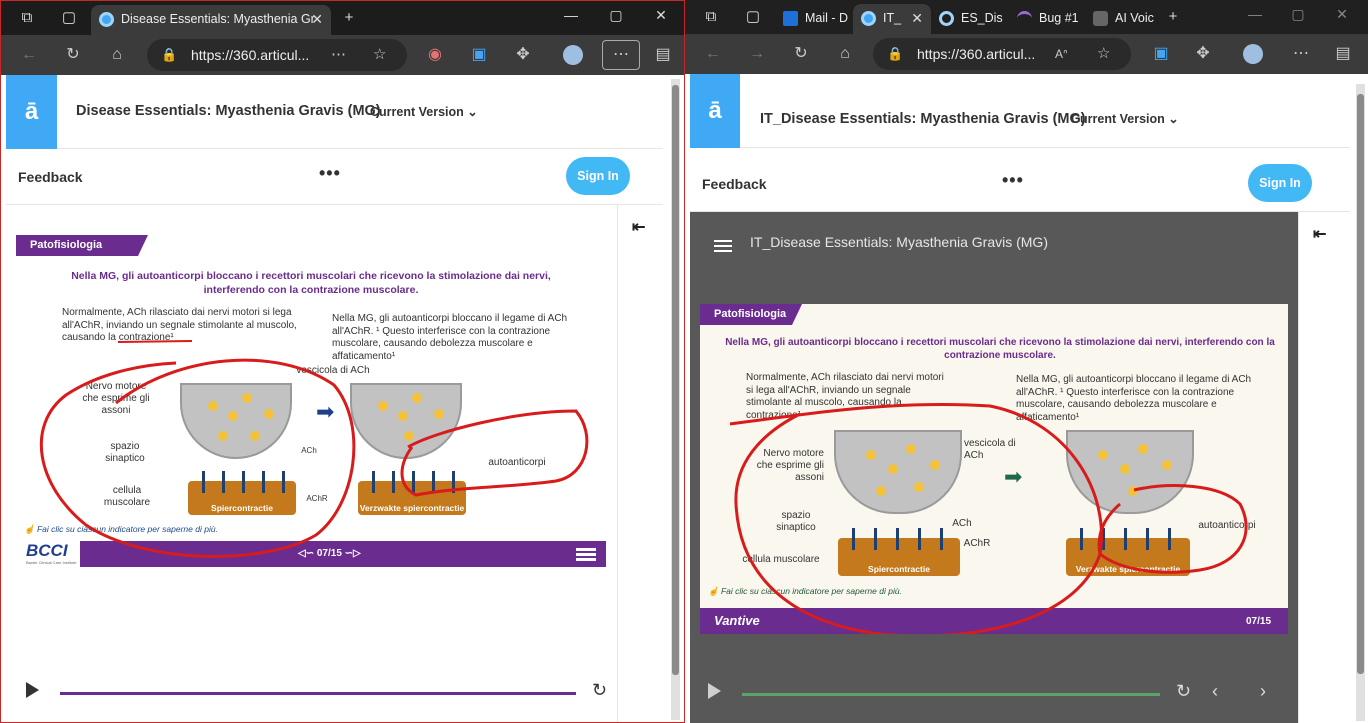 The width and height of the screenshot is (1368, 723). I want to click on next-icon: ›, so click(1263, 691).